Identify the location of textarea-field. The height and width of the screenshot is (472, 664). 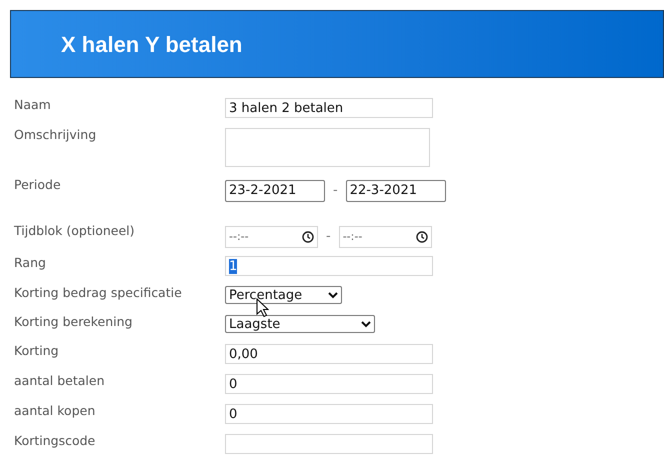
(327, 147).